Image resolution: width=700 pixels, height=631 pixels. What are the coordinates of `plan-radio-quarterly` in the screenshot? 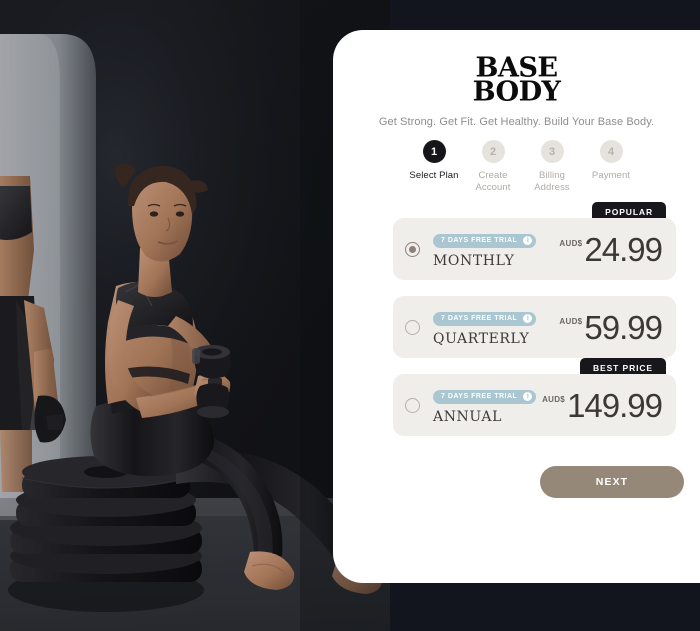 It's located at (412, 327).